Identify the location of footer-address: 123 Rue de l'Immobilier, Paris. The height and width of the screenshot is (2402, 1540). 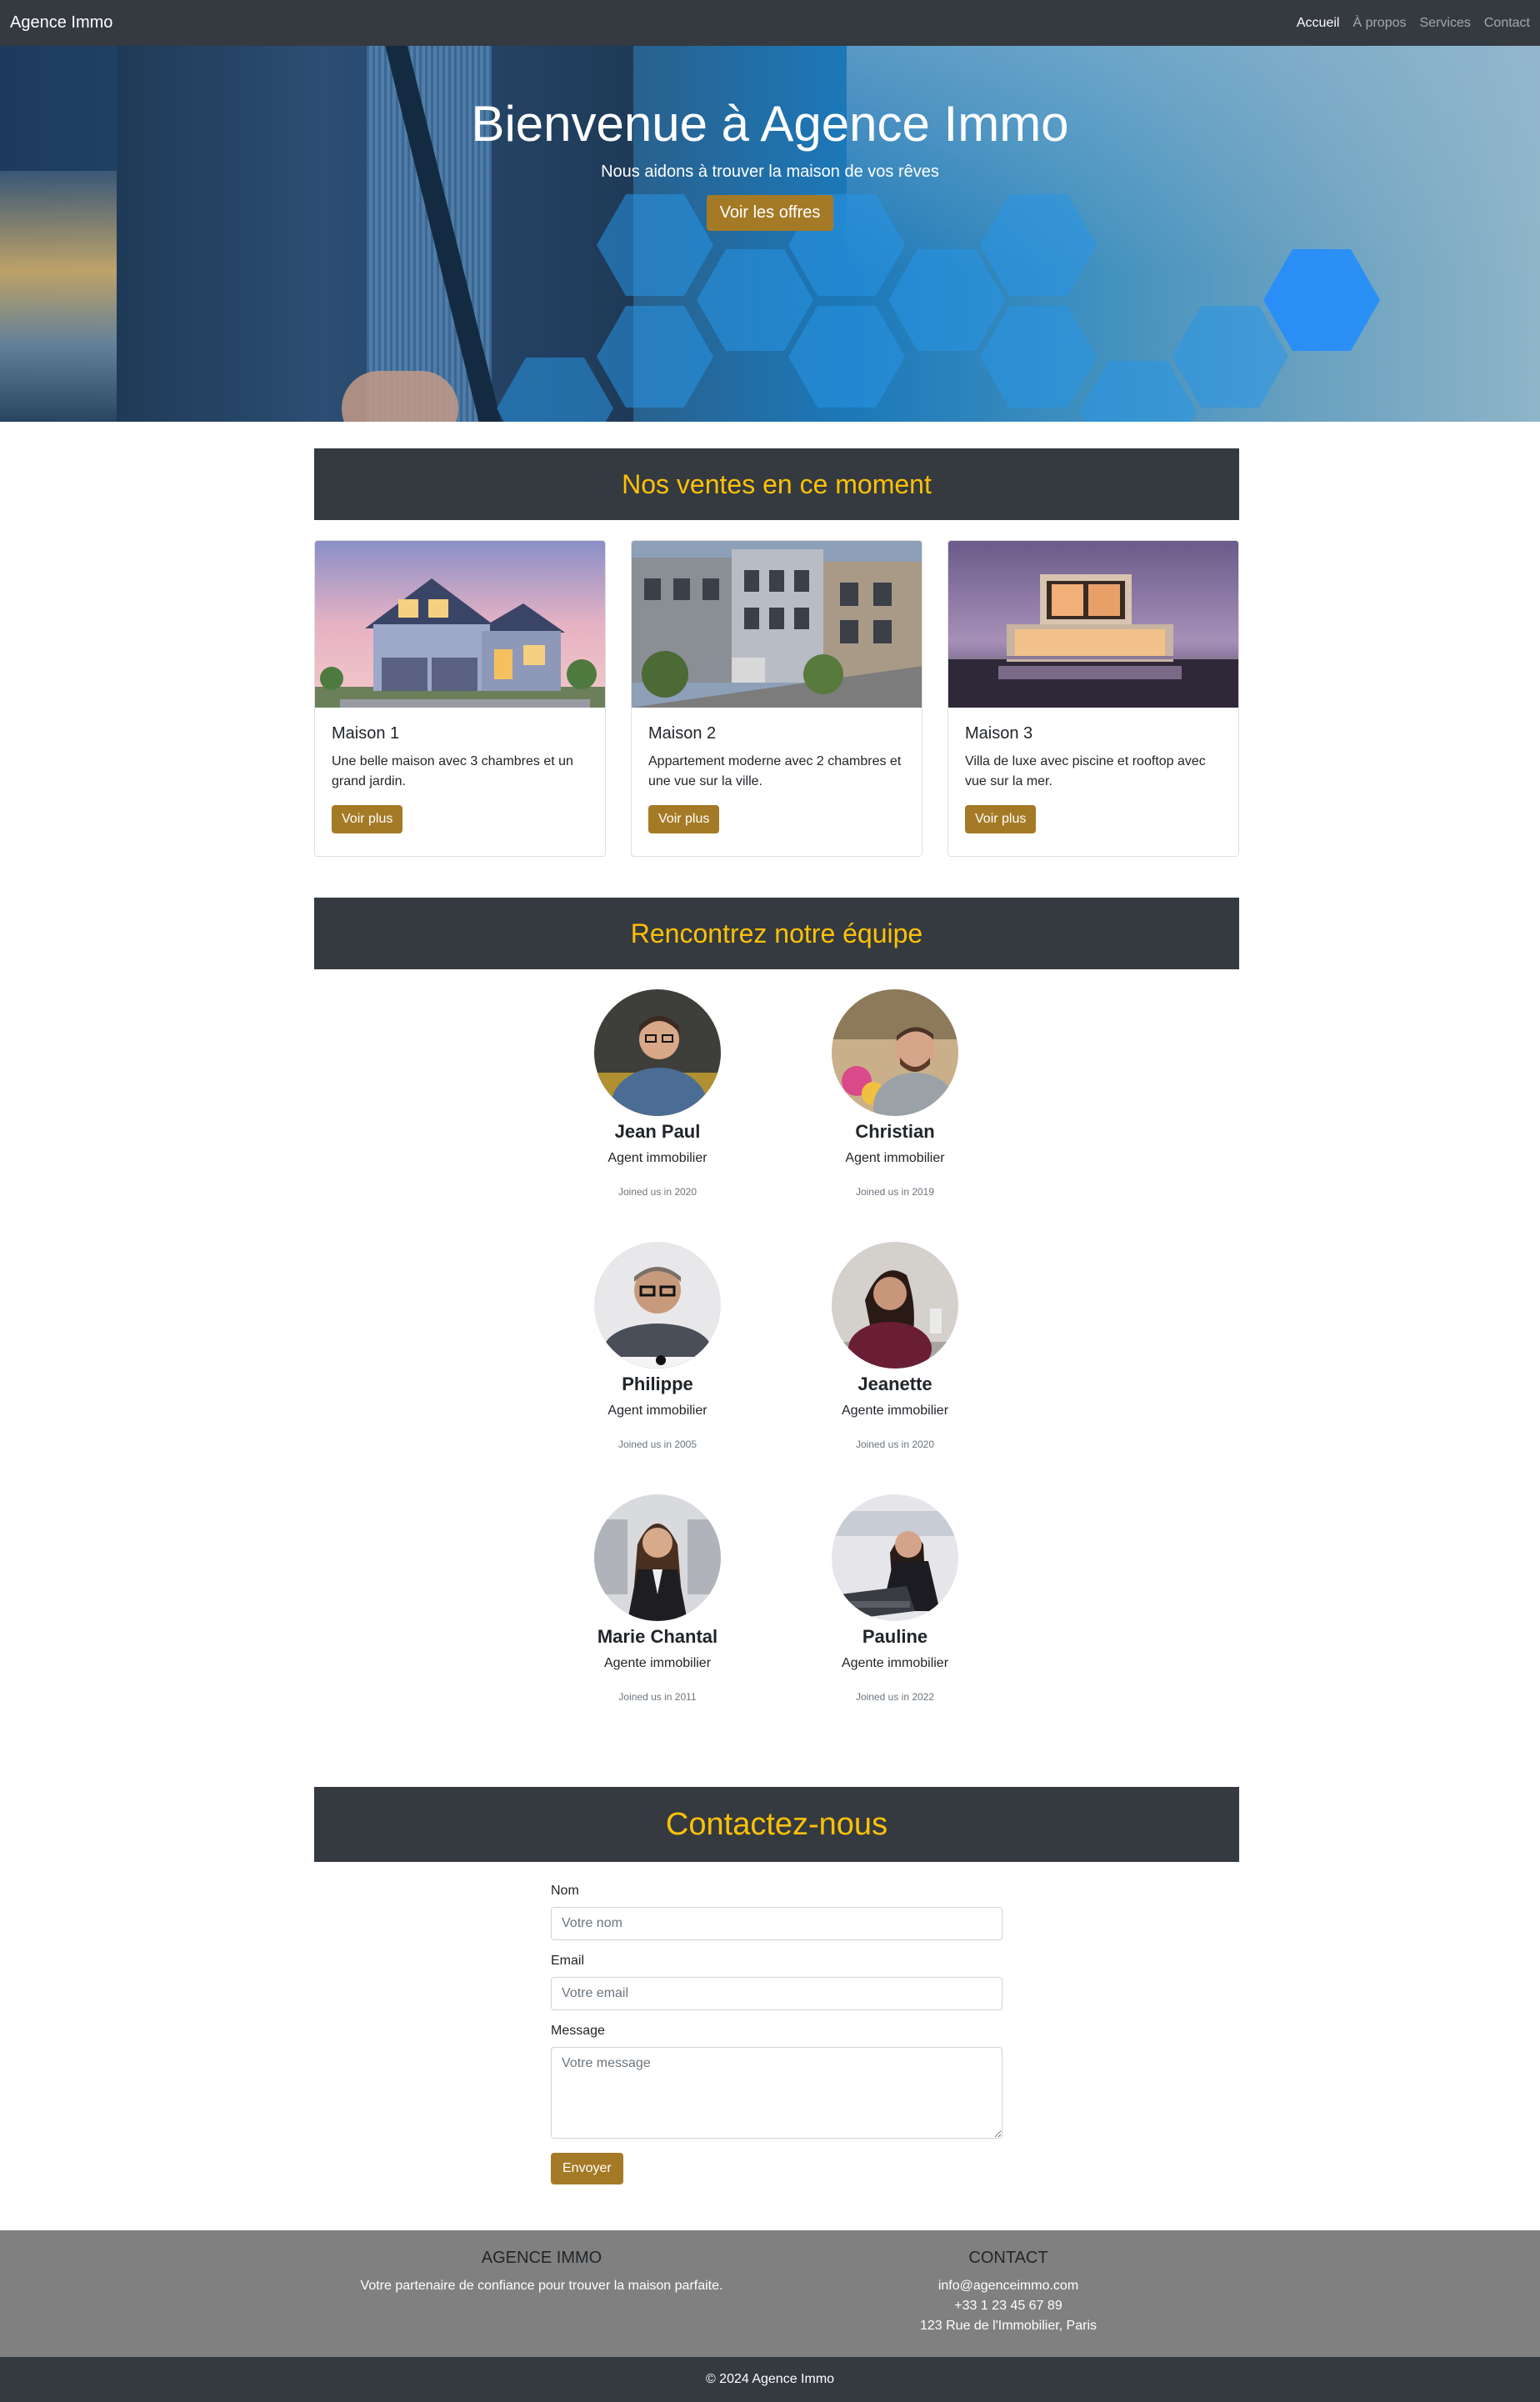
(1009, 2326).